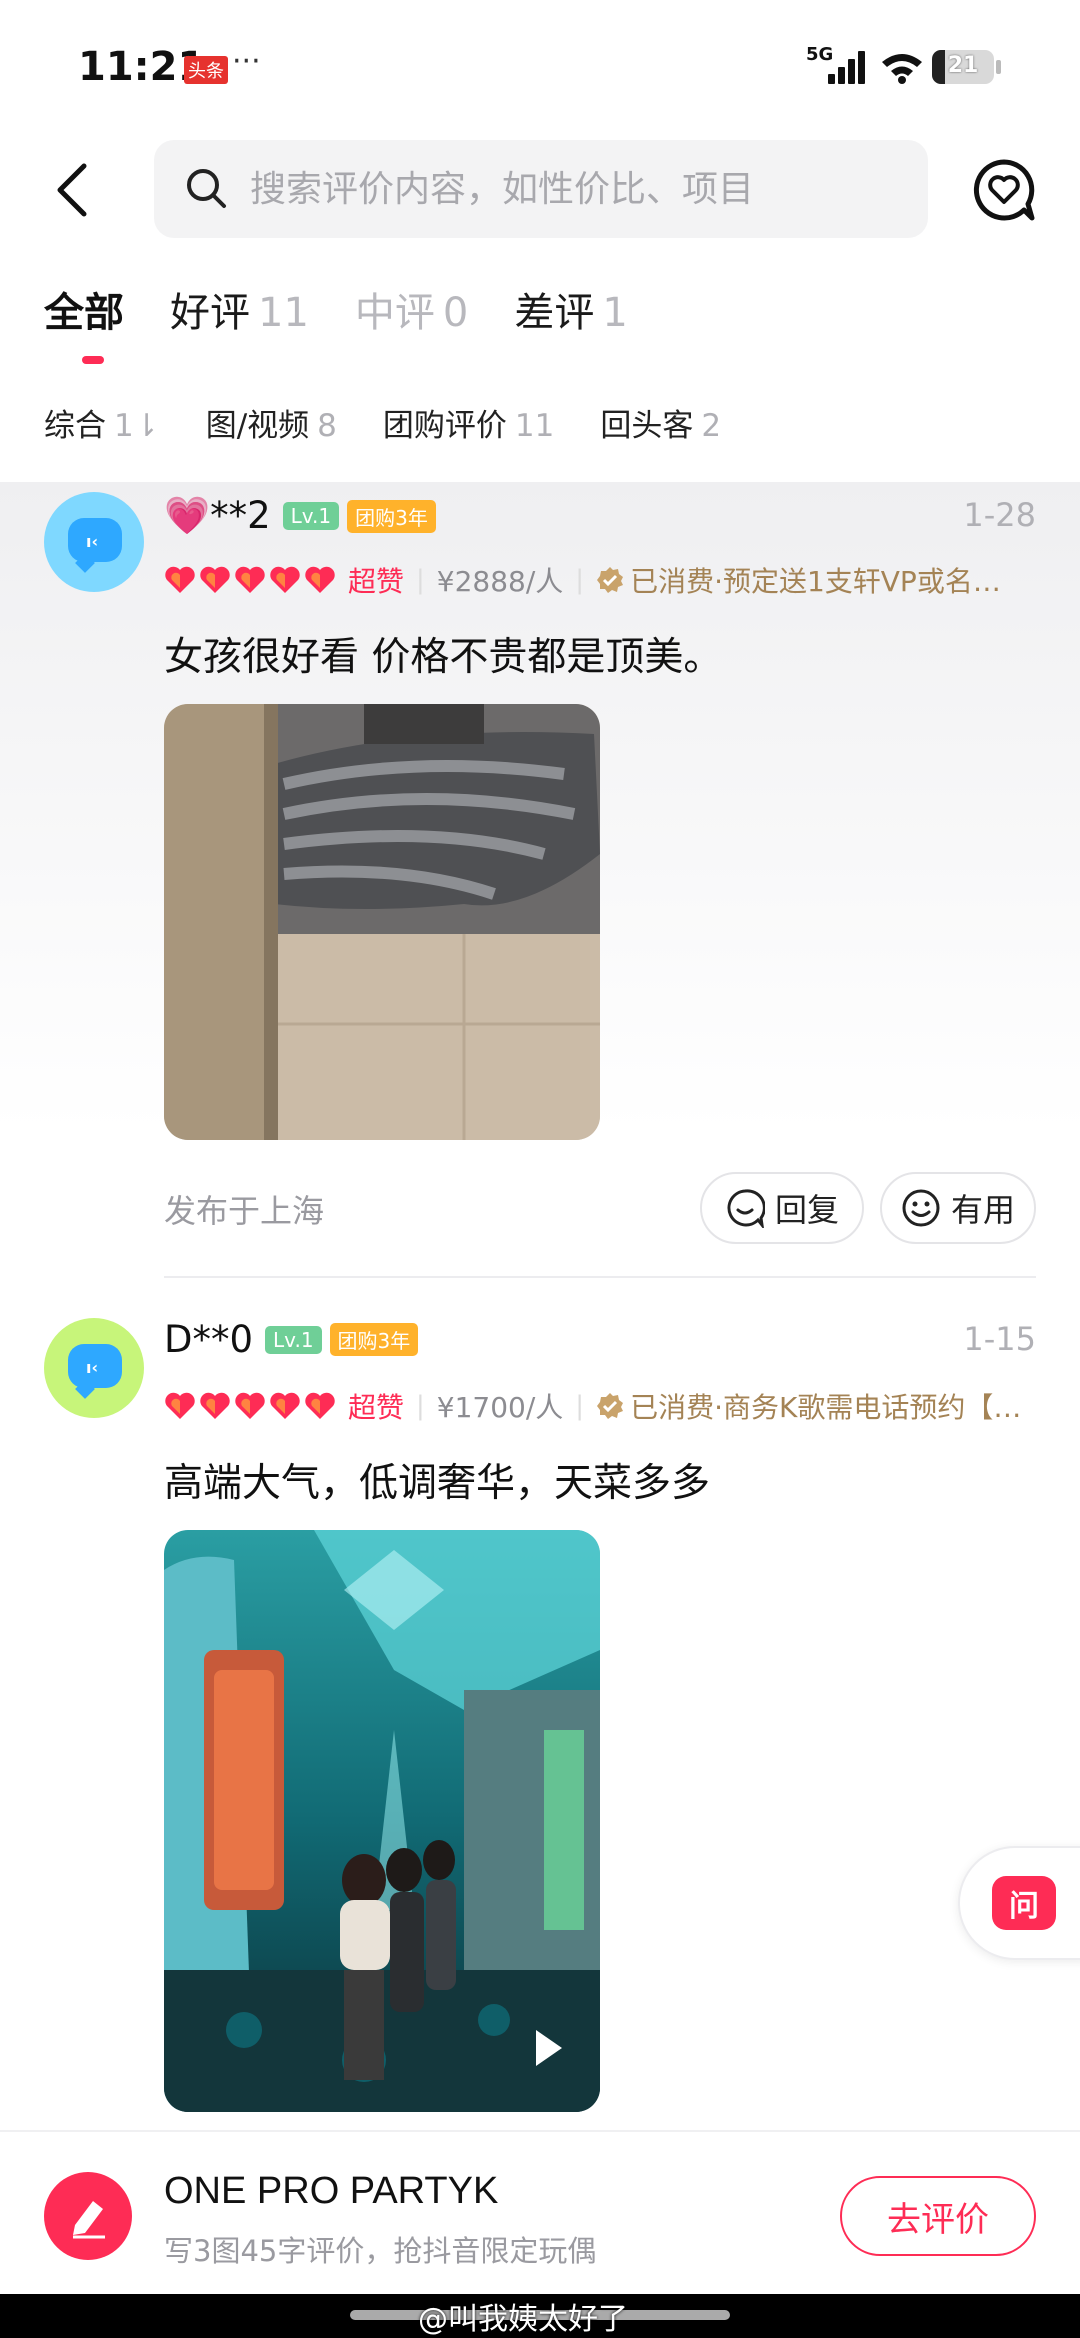  I want to click on search-input, so click(570, 189).